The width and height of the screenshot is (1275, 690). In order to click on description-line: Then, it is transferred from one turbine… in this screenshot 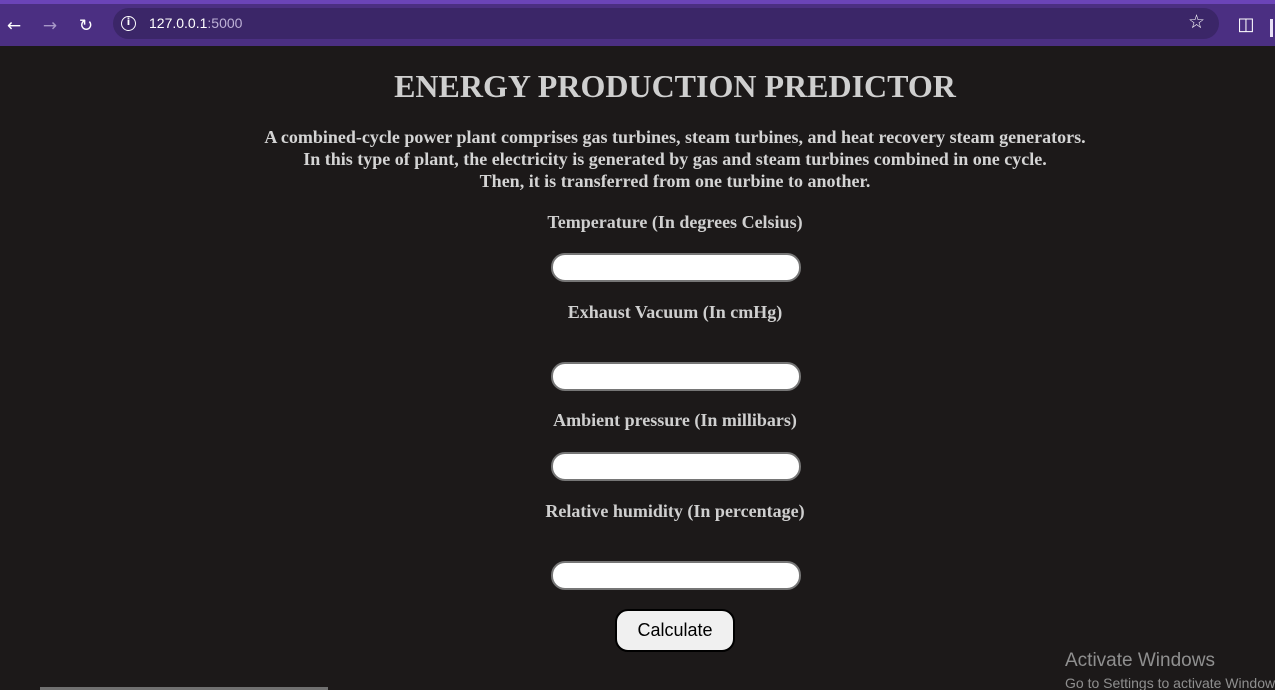, I will do `click(675, 181)`.